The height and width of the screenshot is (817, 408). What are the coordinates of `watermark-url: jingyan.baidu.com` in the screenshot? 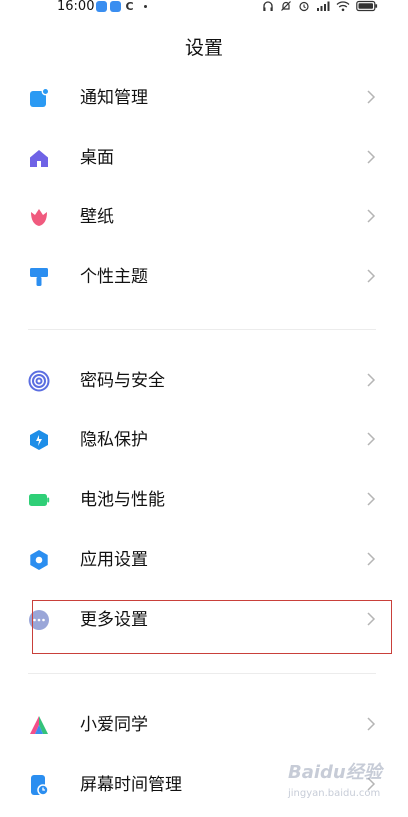 It's located at (334, 793).